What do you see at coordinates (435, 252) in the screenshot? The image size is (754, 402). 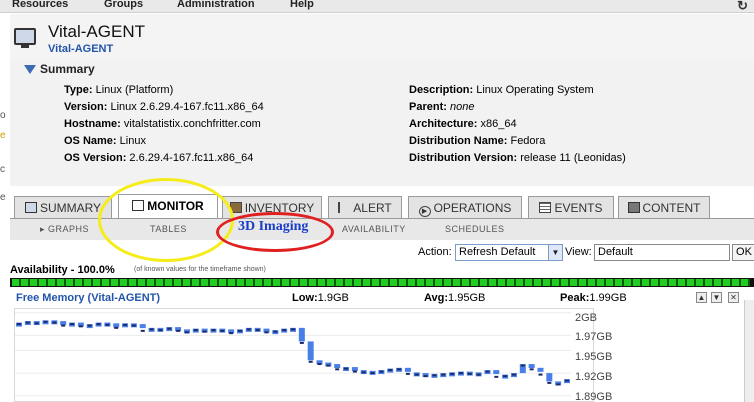 I see `action-label: Action:` at bounding box center [435, 252].